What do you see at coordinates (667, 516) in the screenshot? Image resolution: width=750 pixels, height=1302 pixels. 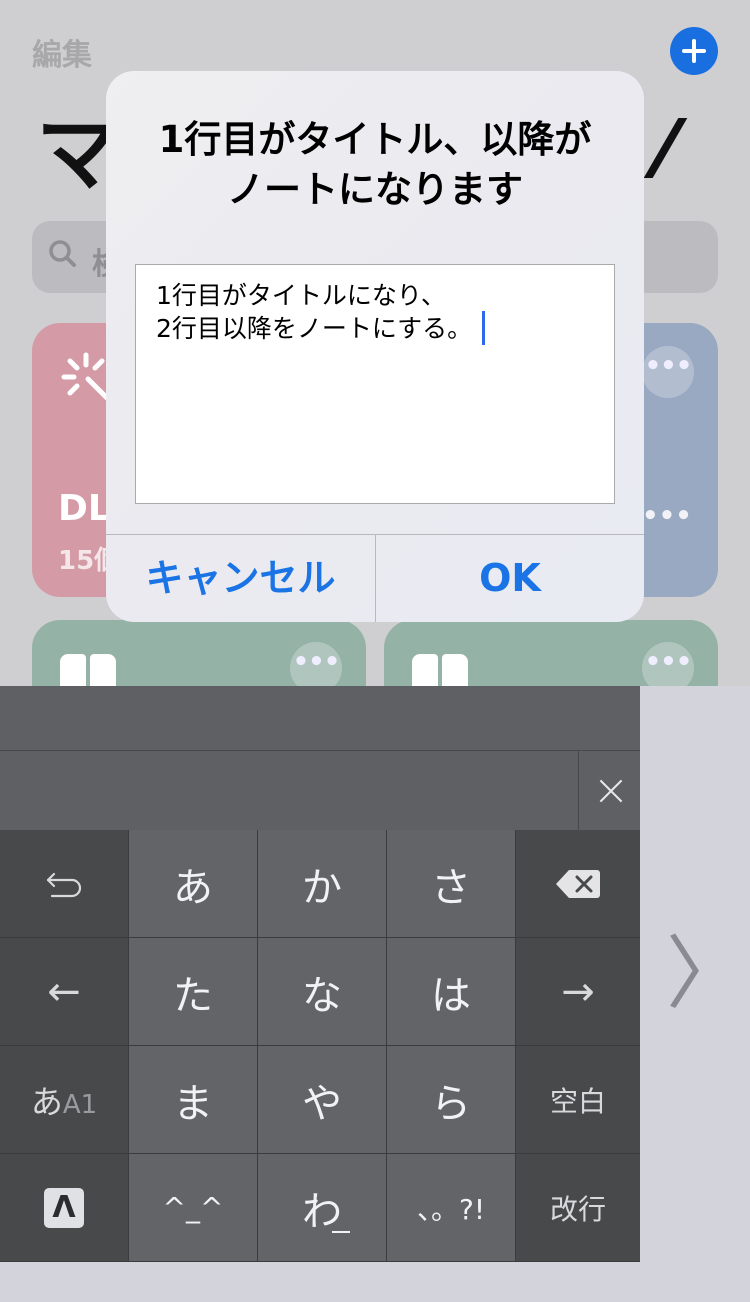 I see `card-more-dots: •••` at bounding box center [667, 516].